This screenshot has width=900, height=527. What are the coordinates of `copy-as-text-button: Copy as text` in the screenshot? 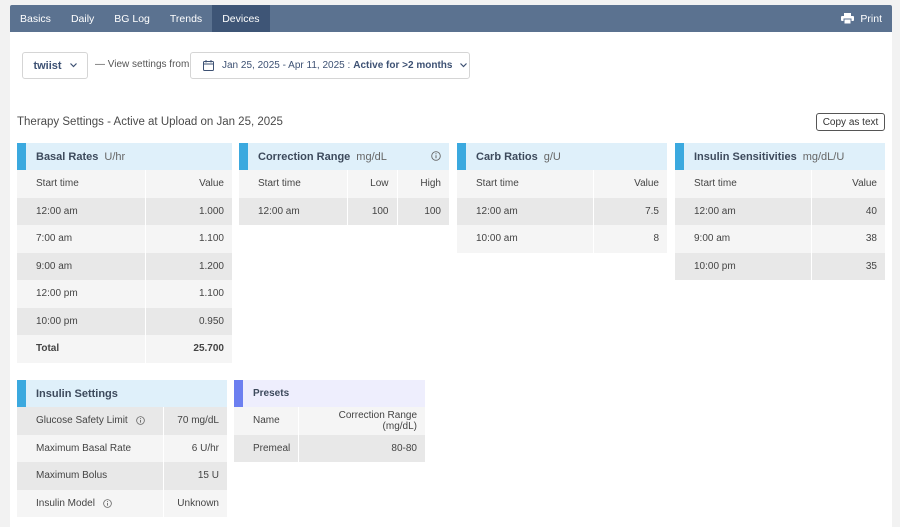 It's located at (850, 122).